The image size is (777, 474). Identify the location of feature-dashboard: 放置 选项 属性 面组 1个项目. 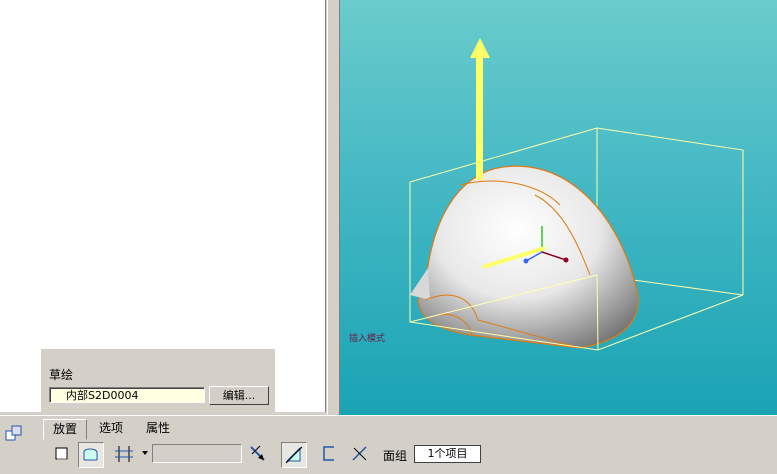
(388, 444).